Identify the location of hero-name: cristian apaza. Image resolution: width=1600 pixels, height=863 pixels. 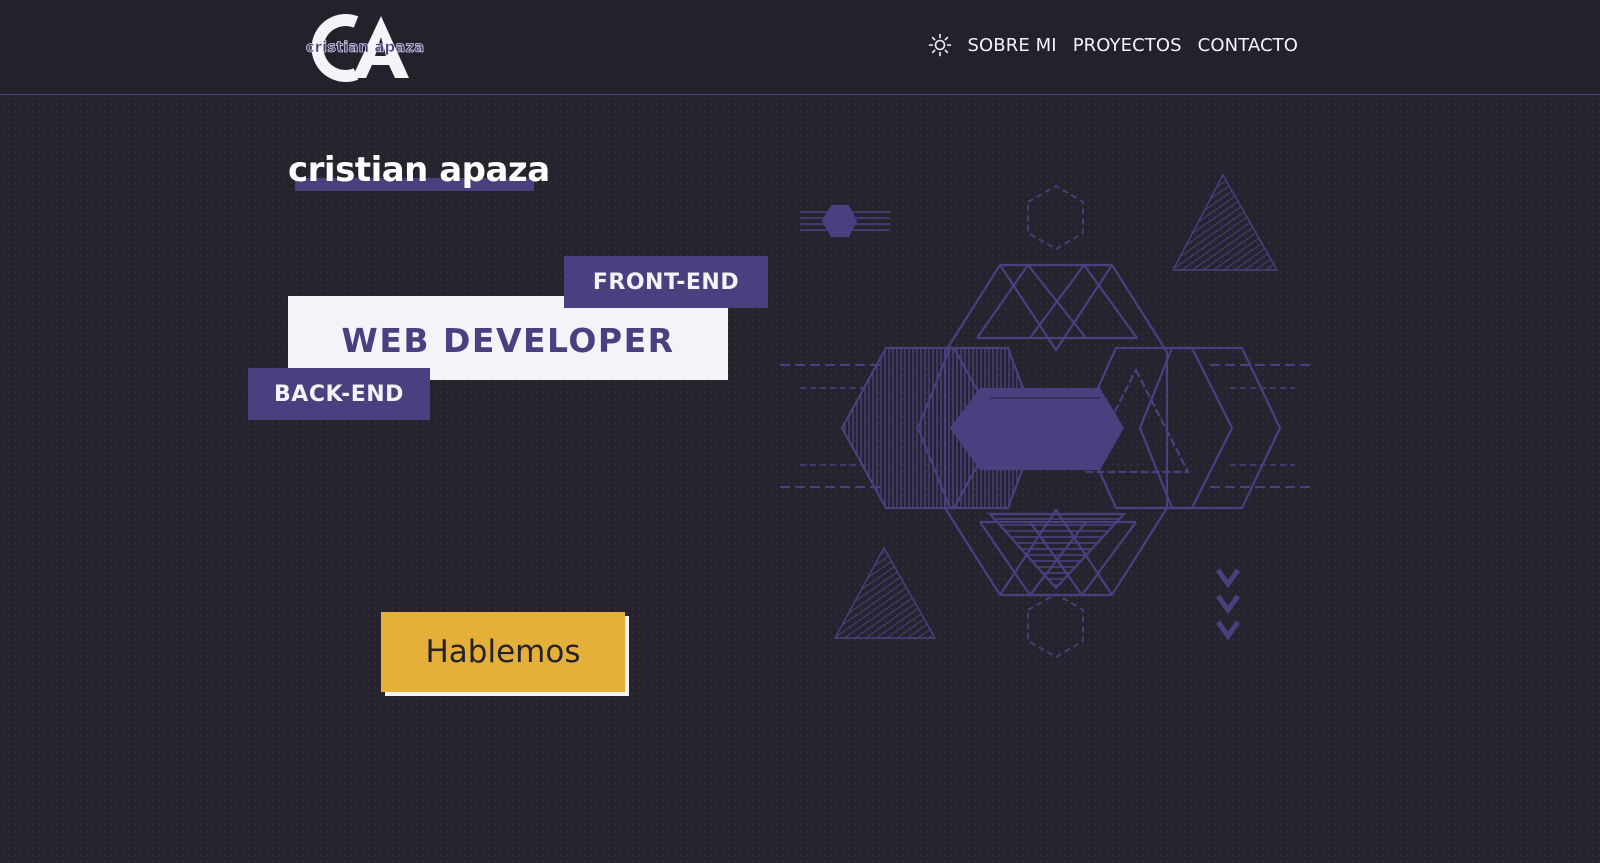
(419, 170).